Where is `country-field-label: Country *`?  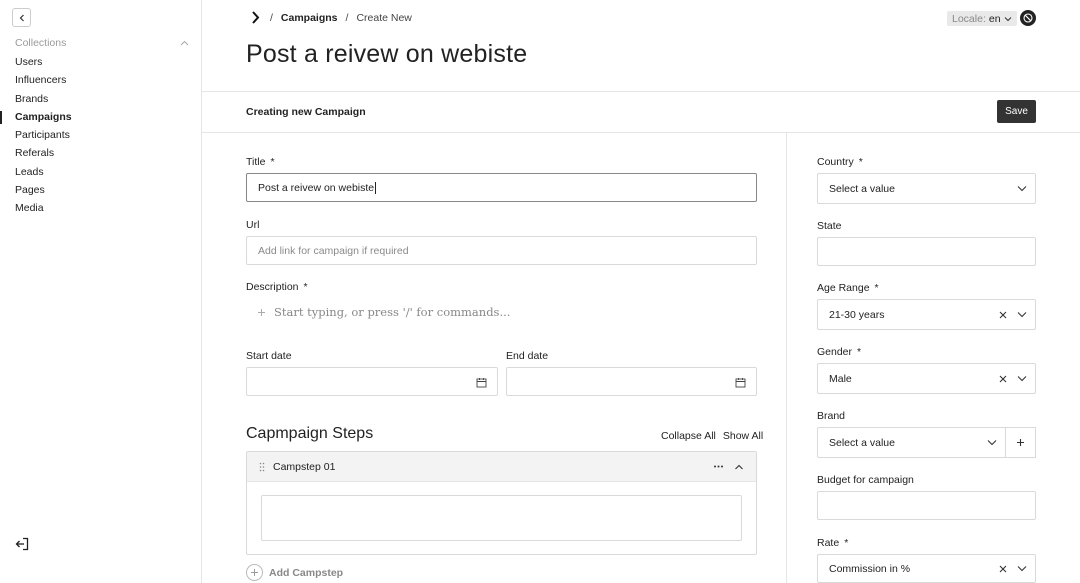 country-field-label: Country * is located at coordinates (840, 162).